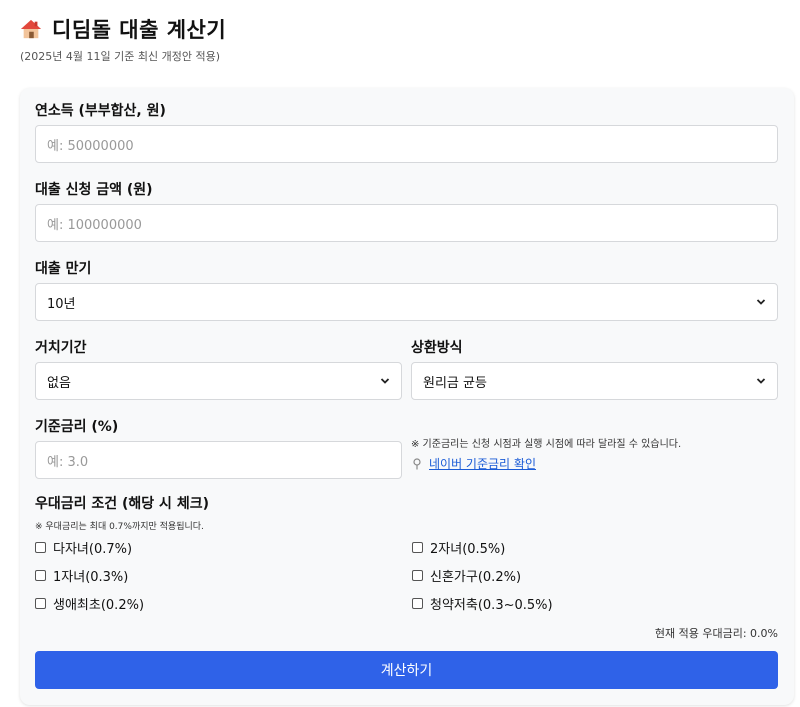 This screenshot has width=800, height=707. I want to click on amount-label: 대출 신청 금액 (원), so click(94, 190).